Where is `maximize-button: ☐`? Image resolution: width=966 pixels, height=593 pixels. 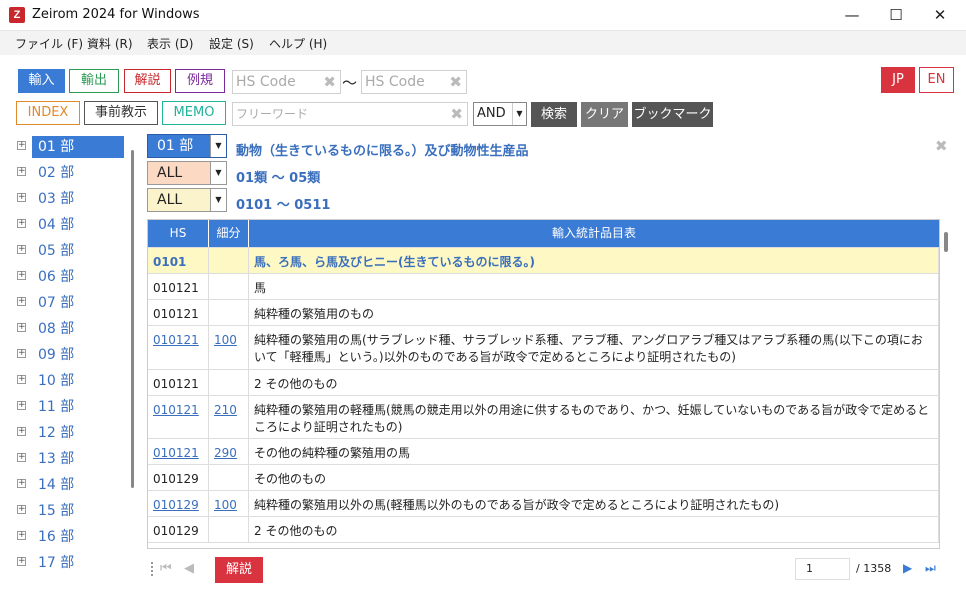 maximize-button: ☐ is located at coordinates (896, 15).